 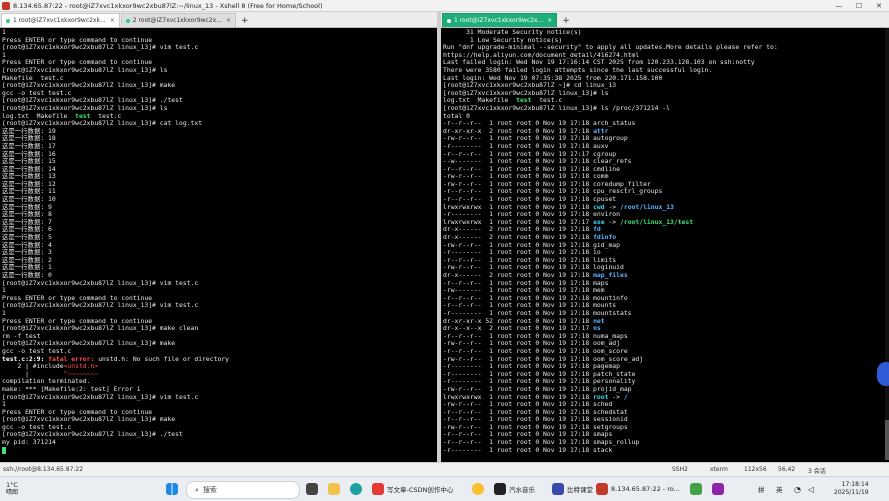 I want to click on terminal-line: 这是一行数据: 13, so click(x=218, y=176).